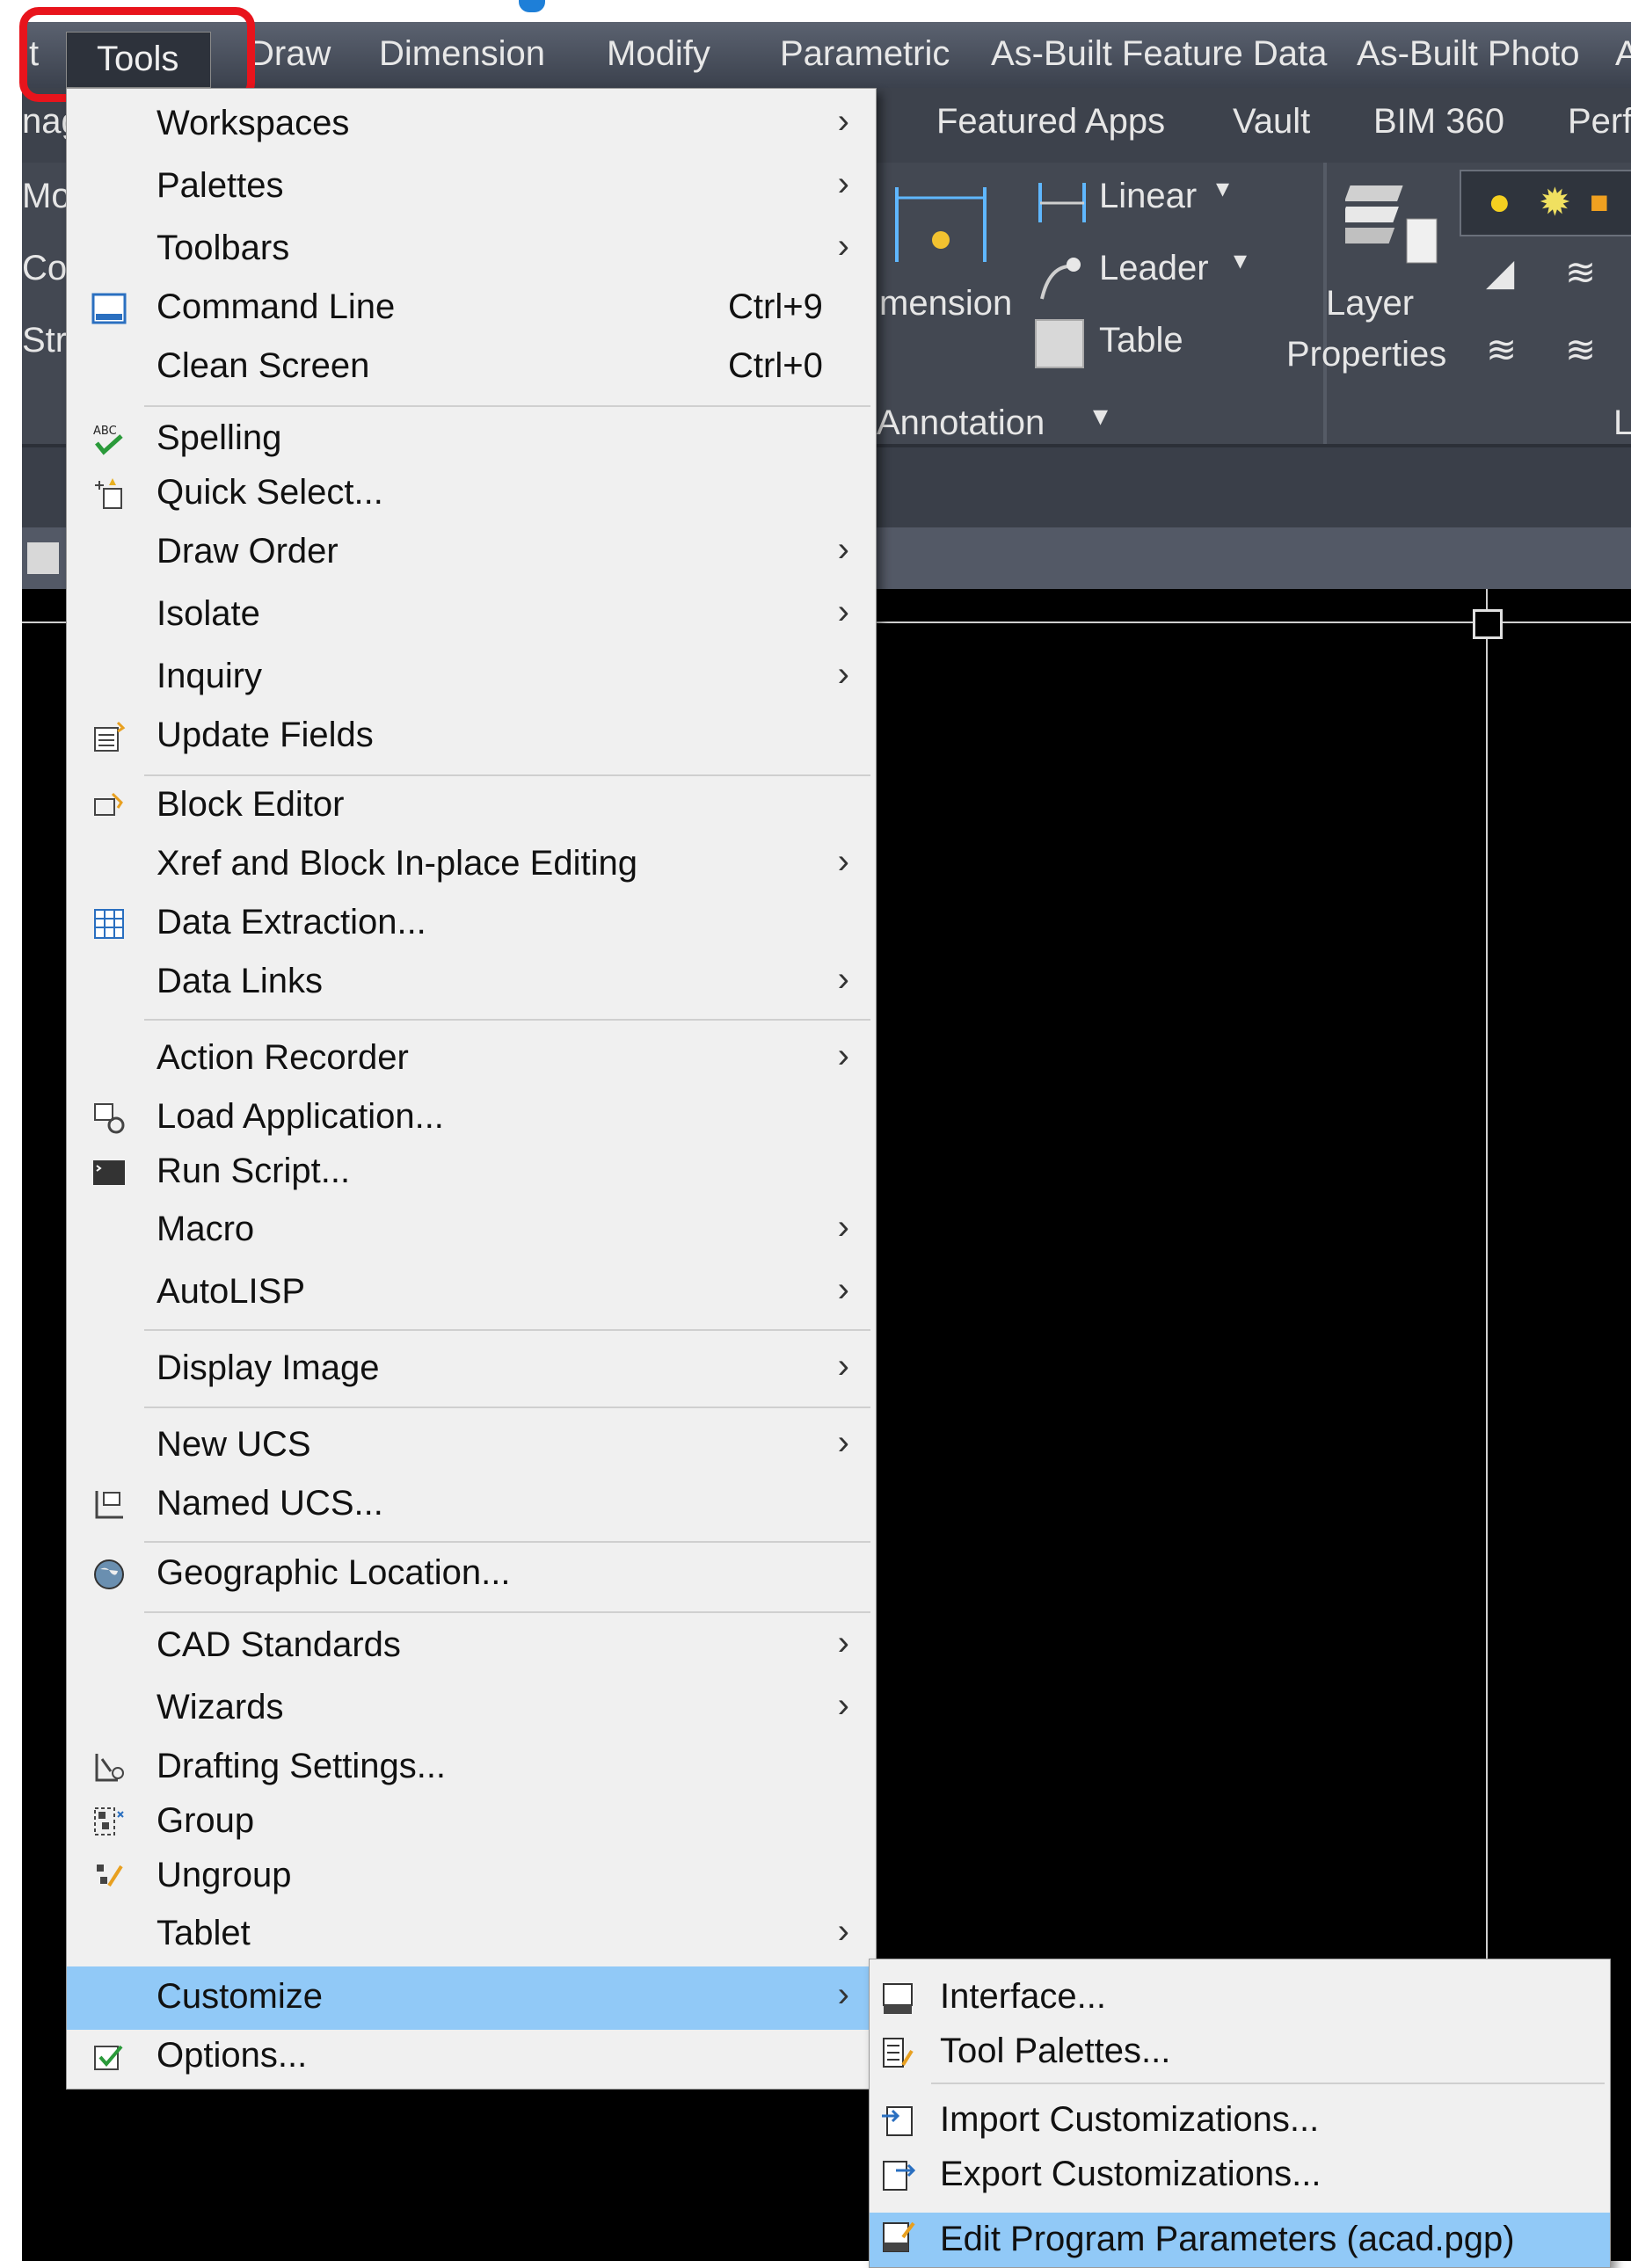  What do you see at coordinates (1059, 344) in the screenshot?
I see `table-icon` at bounding box center [1059, 344].